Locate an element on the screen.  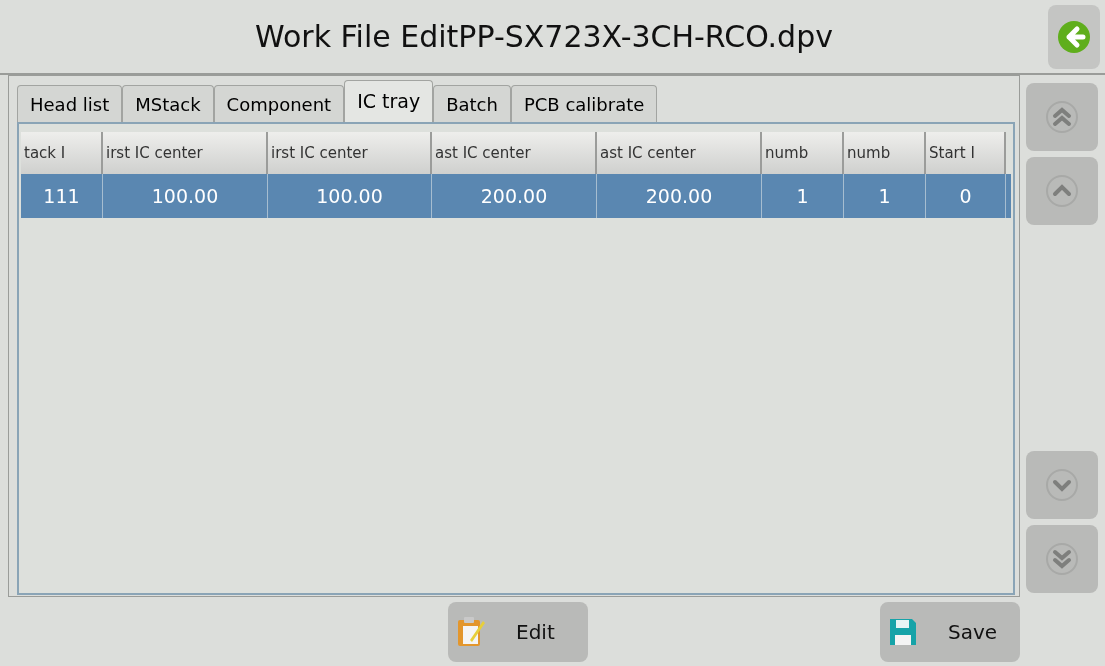
chevron-down-icon is located at coordinates (1062, 485).